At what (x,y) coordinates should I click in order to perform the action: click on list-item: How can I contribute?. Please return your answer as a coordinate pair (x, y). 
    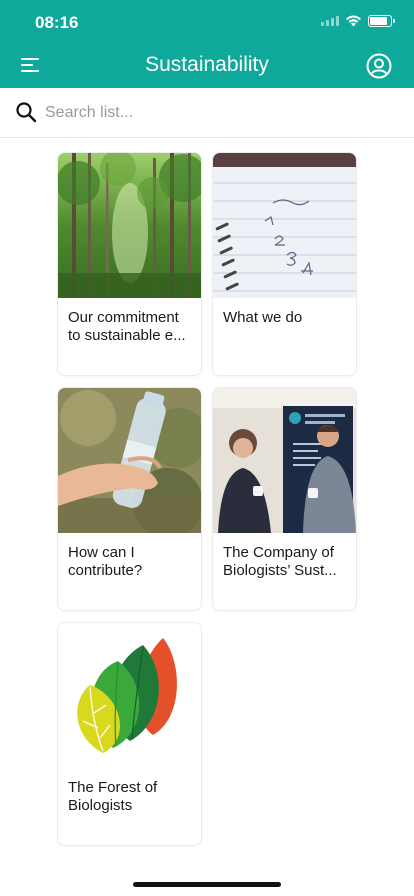
    Looking at the image, I should click on (129, 499).